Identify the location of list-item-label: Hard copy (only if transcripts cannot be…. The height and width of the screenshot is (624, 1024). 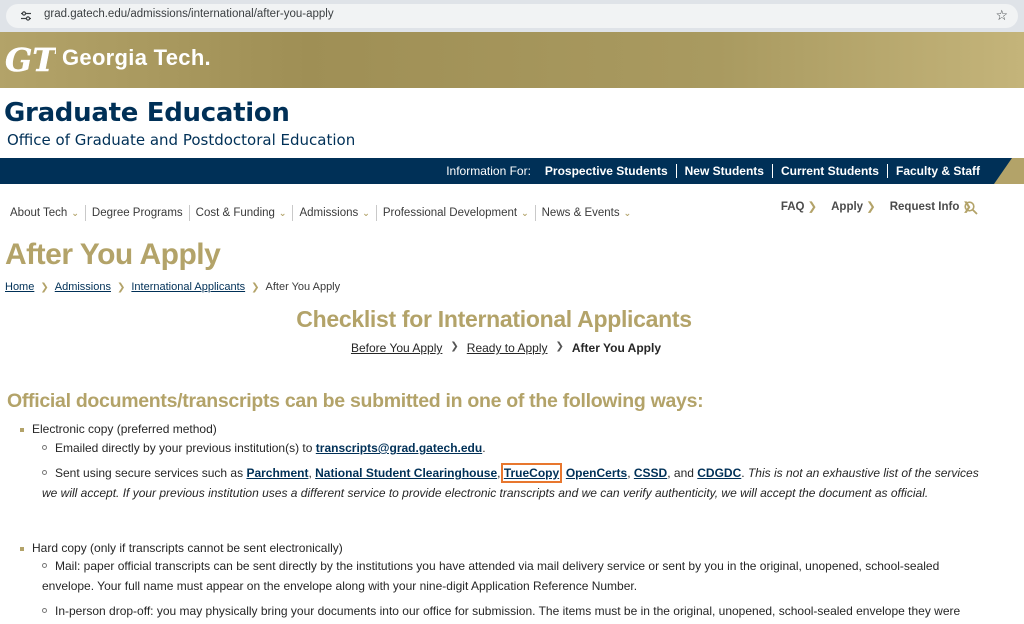
(187, 548).